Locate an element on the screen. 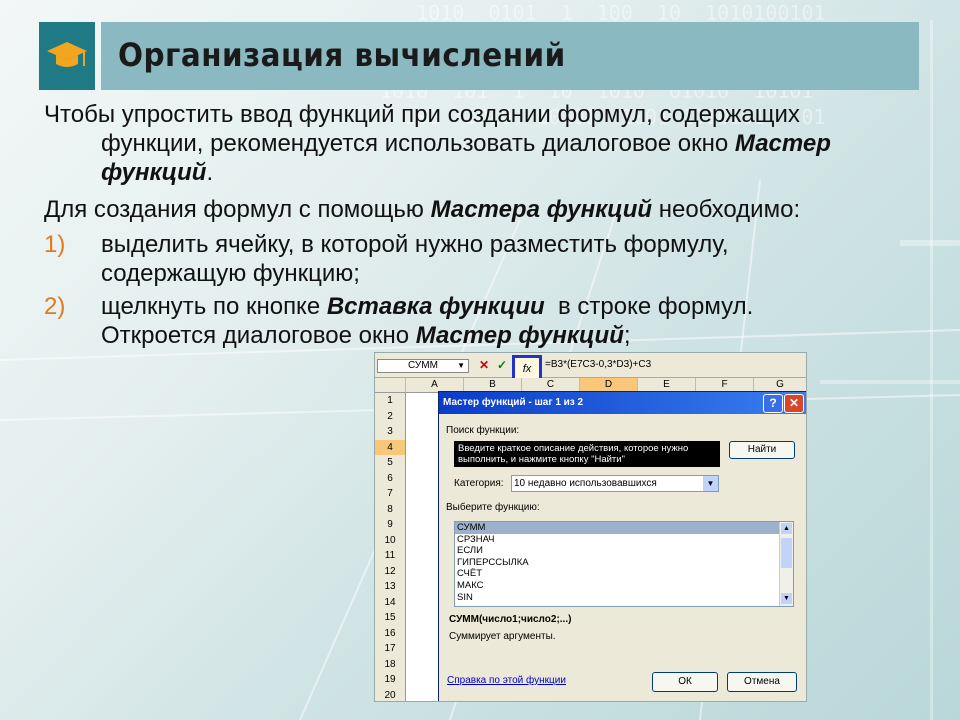  list-item: ГИПЕРССЫЛКА is located at coordinates (624, 563).